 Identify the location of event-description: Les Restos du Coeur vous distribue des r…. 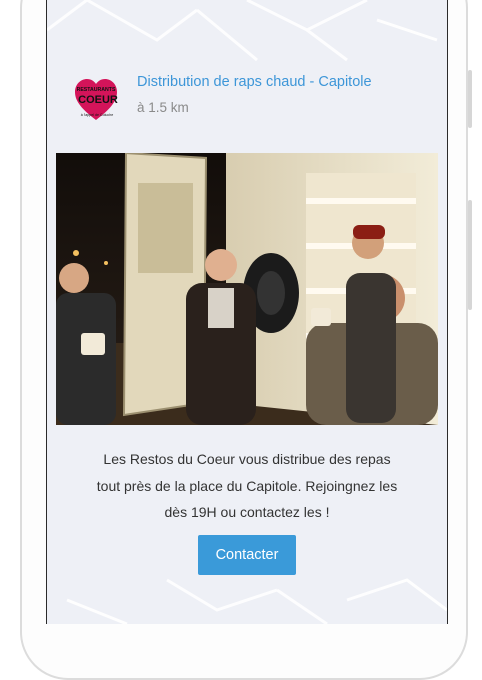
(247, 486).